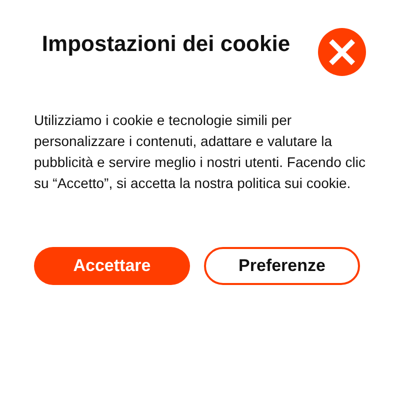 The width and height of the screenshot is (400, 400). Describe the element at coordinates (112, 266) in the screenshot. I see `accept-button: Accettare` at that location.